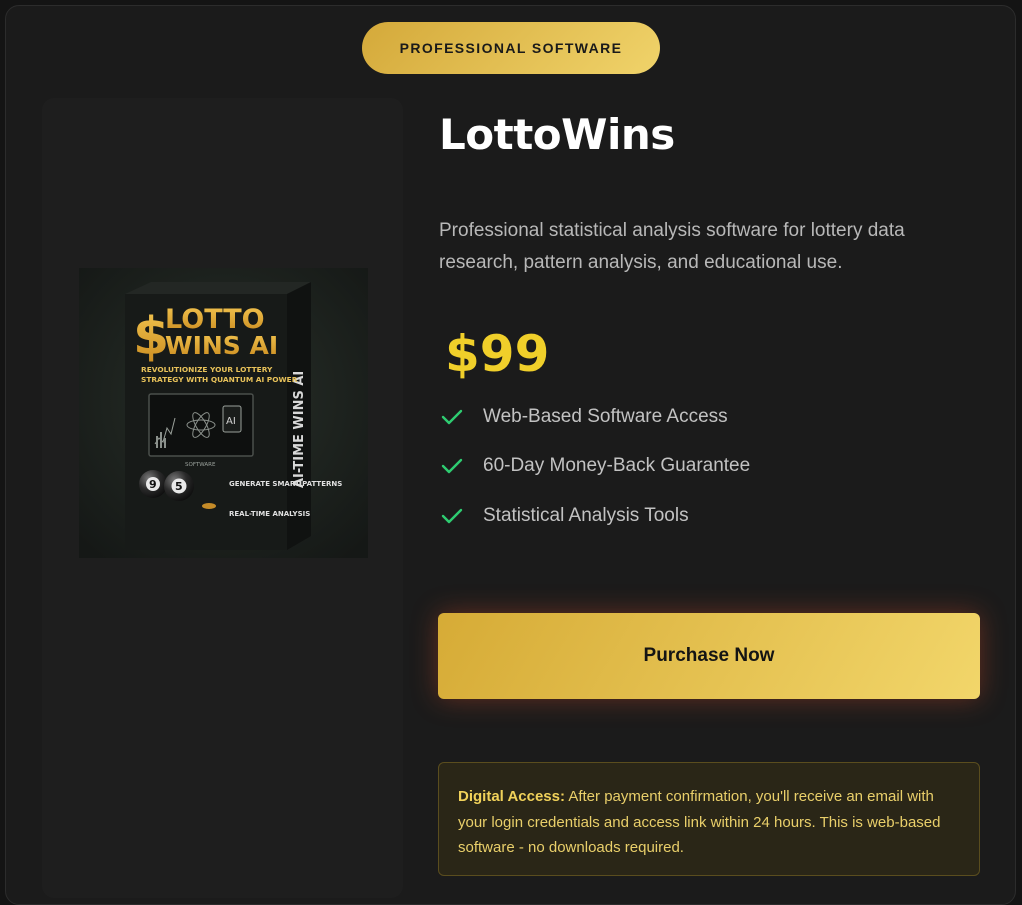 The height and width of the screenshot is (905, 1022). Describe the element at coordinates (497, 354) in the screenshot. I see `product-price: $99` at that location.